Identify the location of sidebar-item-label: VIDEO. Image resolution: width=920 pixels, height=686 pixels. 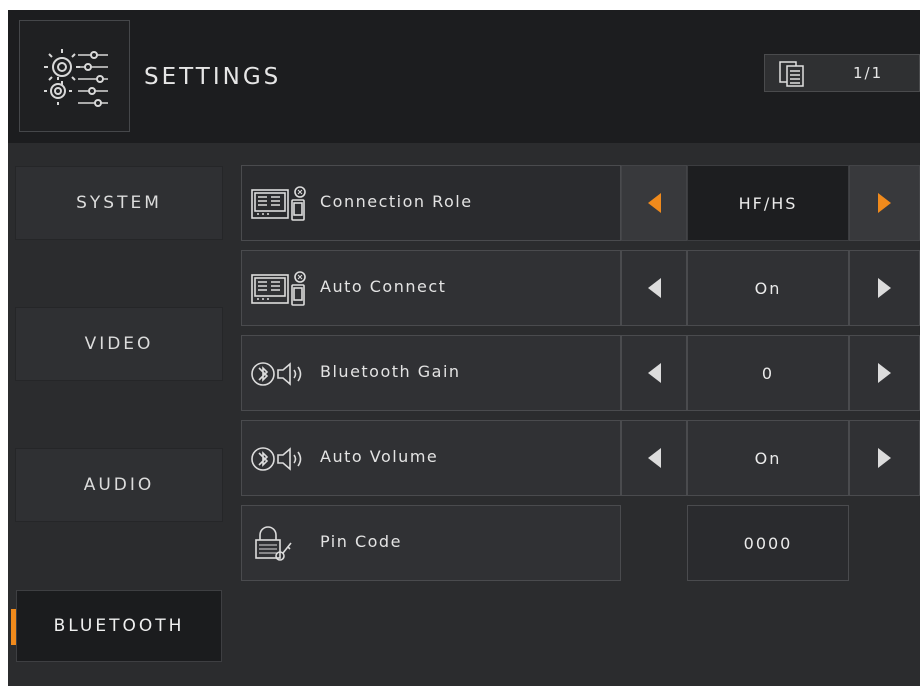
(119, 344).